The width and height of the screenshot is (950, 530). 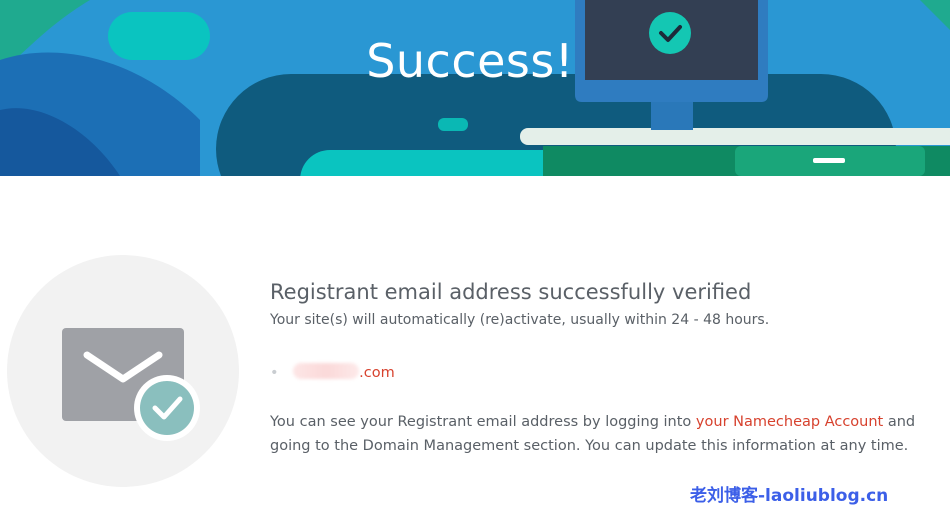 I want to click on page-title: Success!, so click(x=470, y=61).